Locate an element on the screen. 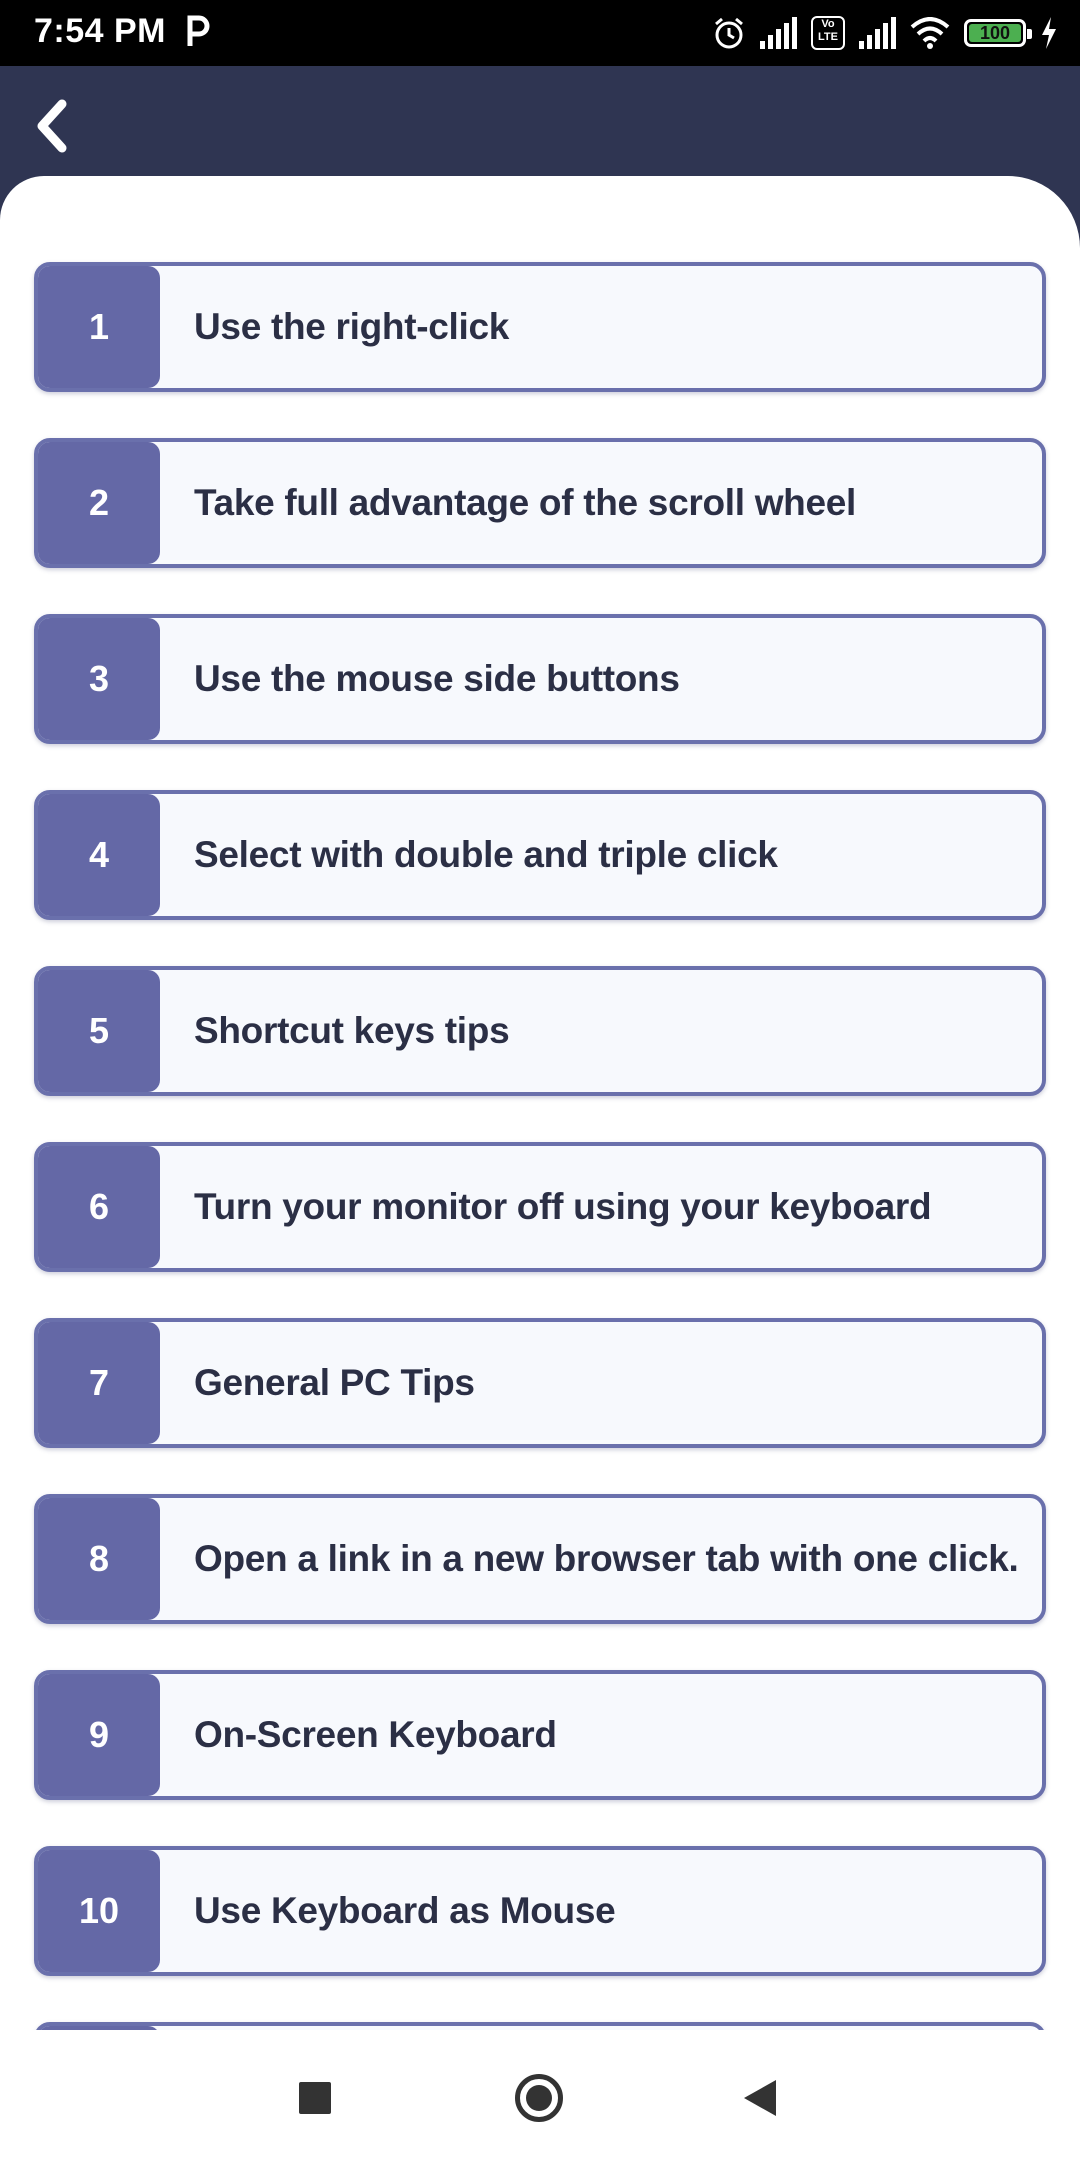 The height and width of the screenshot is (2160, 1080). tip-item-5: 5 Shortcut keys tips is located at coordinates (540, 1031).